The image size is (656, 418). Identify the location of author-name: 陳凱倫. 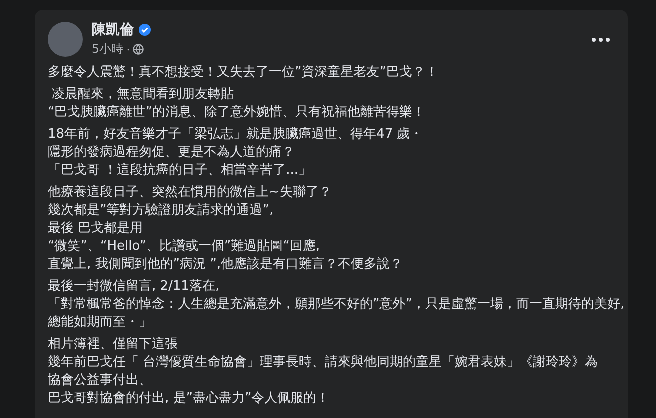
(113, 30).